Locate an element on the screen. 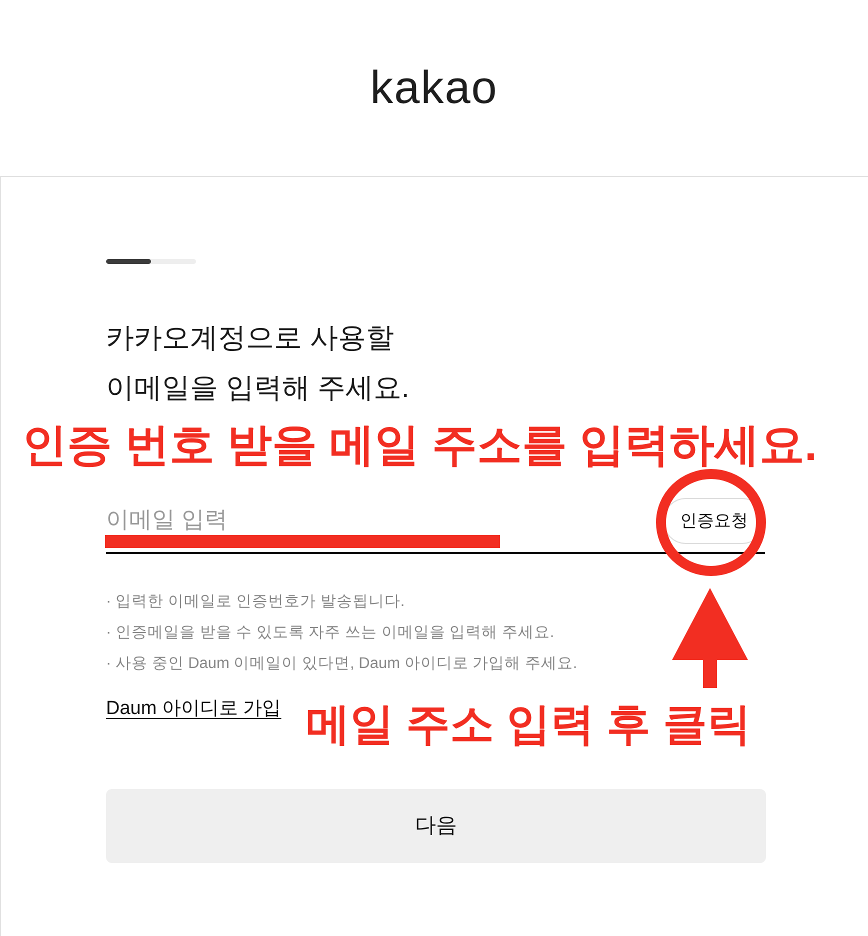  note-text: · 입력한 이메일로 인증번호가 발송됩니다. is located at coordinates (256, 602).